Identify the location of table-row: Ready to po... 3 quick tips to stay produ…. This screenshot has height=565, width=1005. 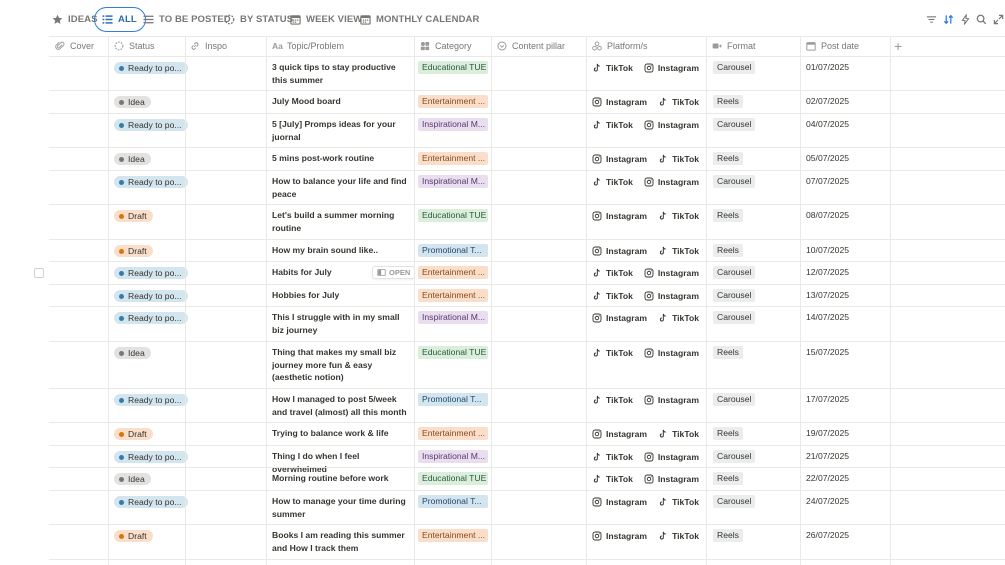
(502, 73).